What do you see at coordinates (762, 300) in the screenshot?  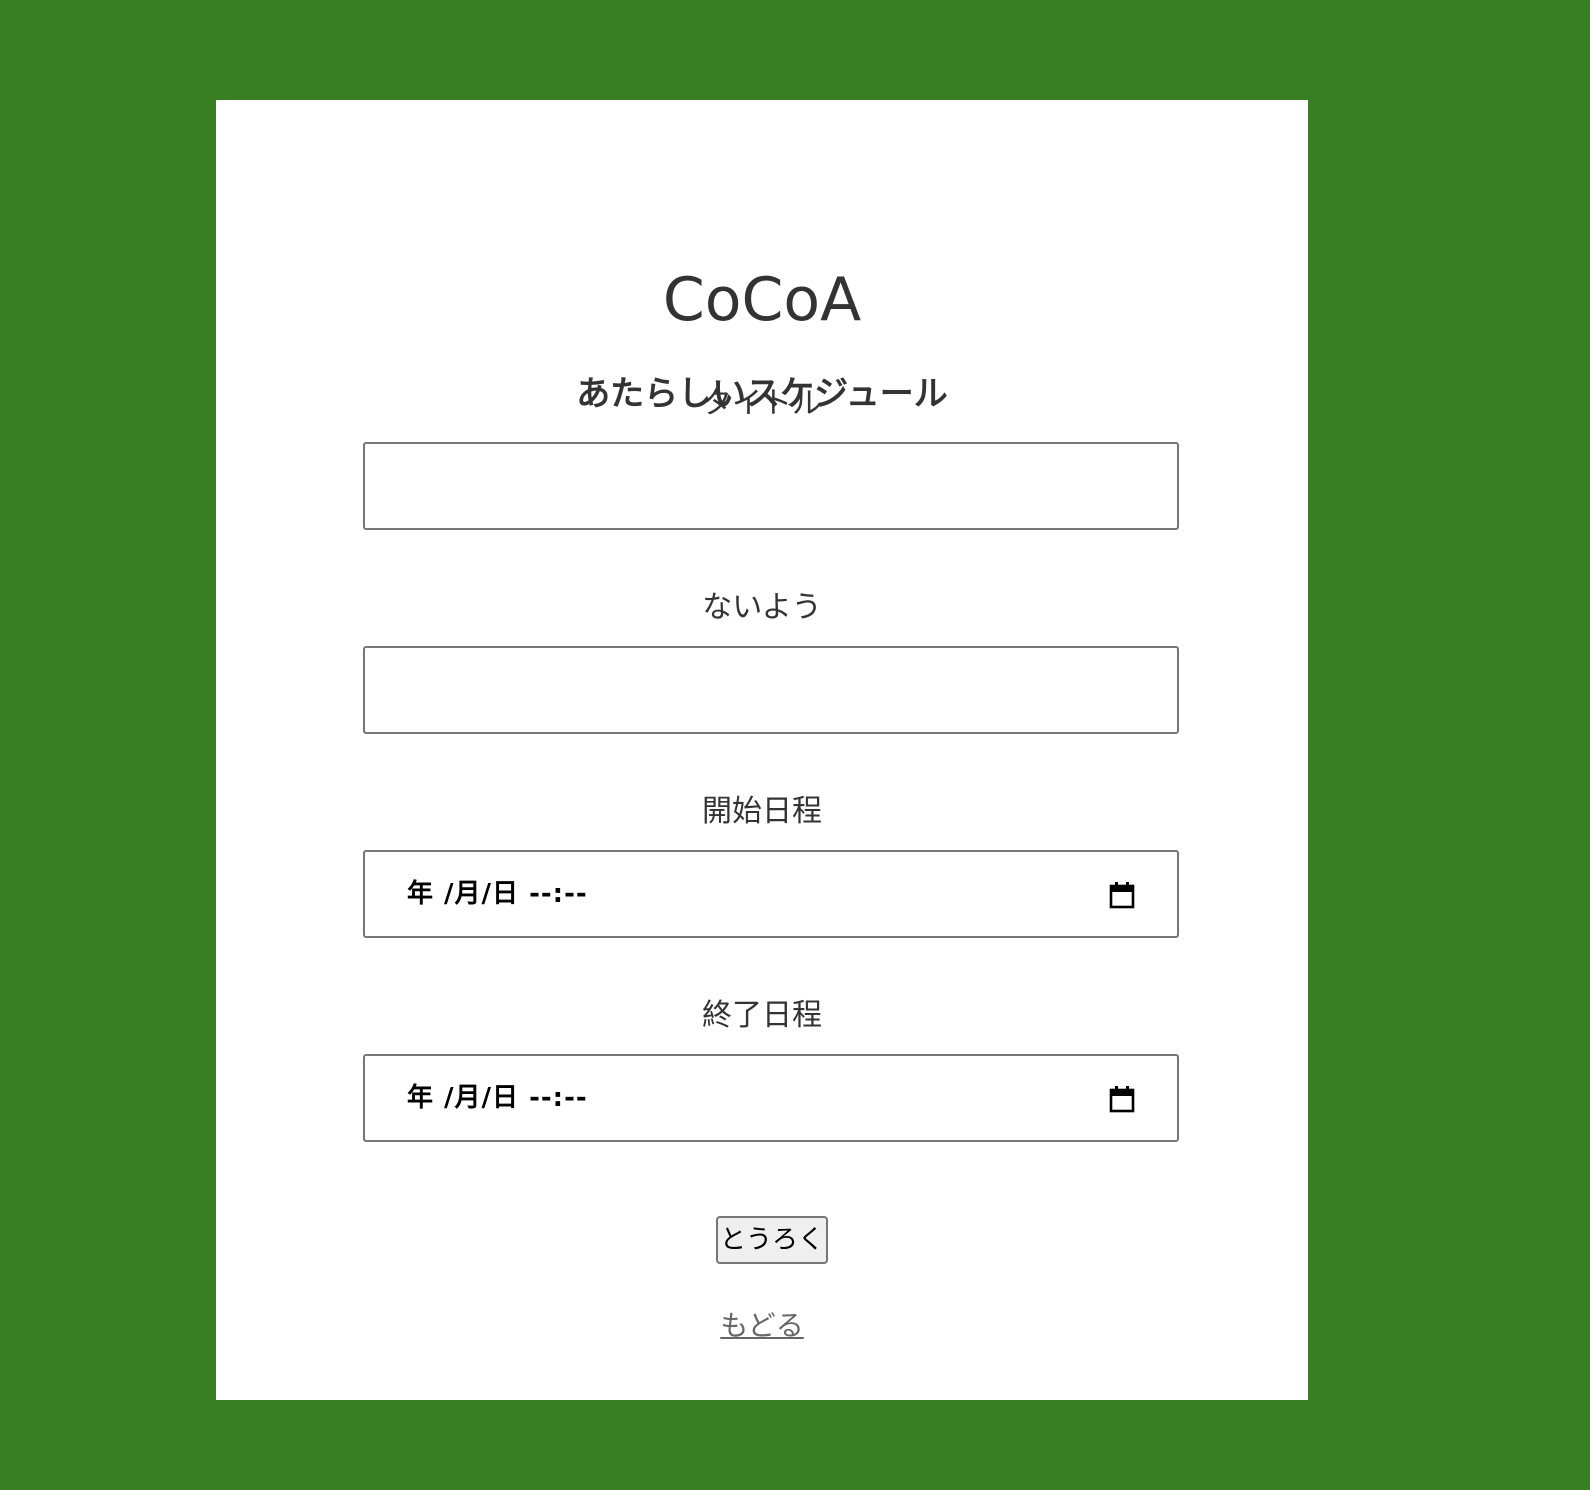 I see `app-title: CoCoA` at bounding box center [762, 300].